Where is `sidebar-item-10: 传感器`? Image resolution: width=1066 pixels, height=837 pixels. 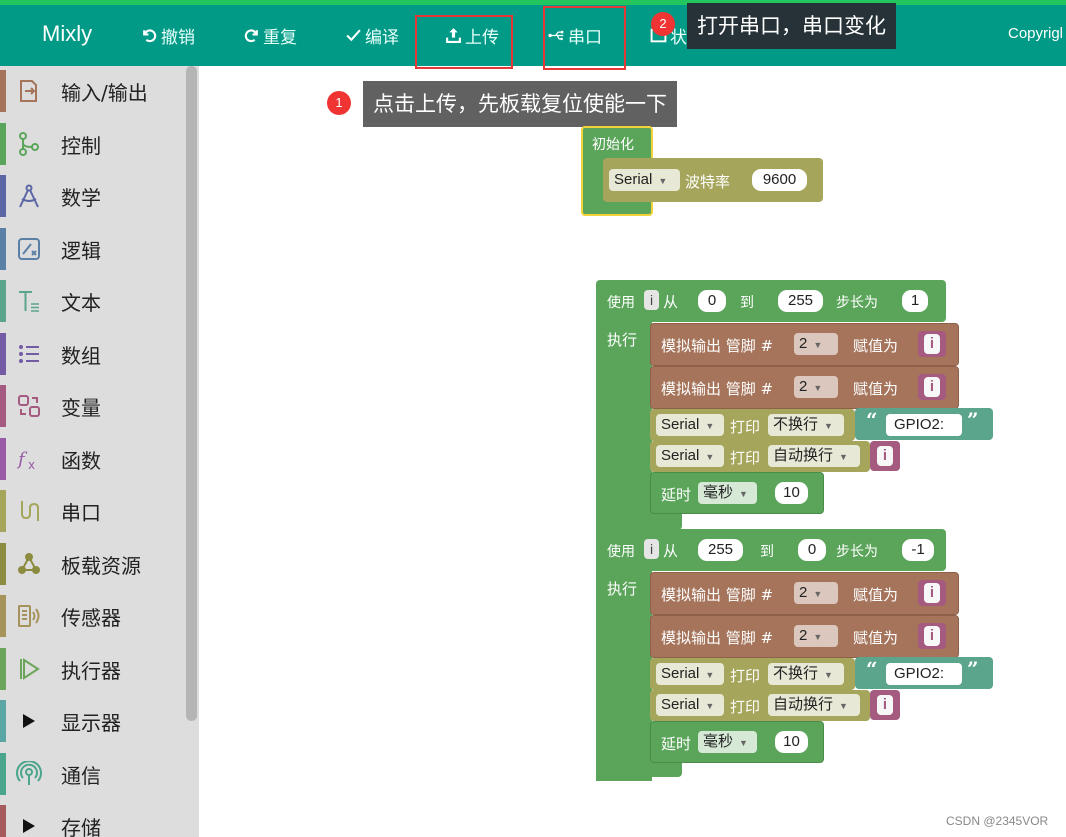 sidebar-item-10: 传感器 is located at coordinates (93, 616).